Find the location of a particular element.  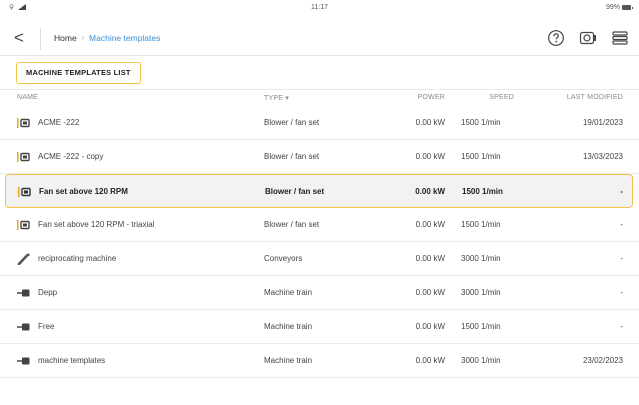

device-icon is located at coordinates (588, 38).